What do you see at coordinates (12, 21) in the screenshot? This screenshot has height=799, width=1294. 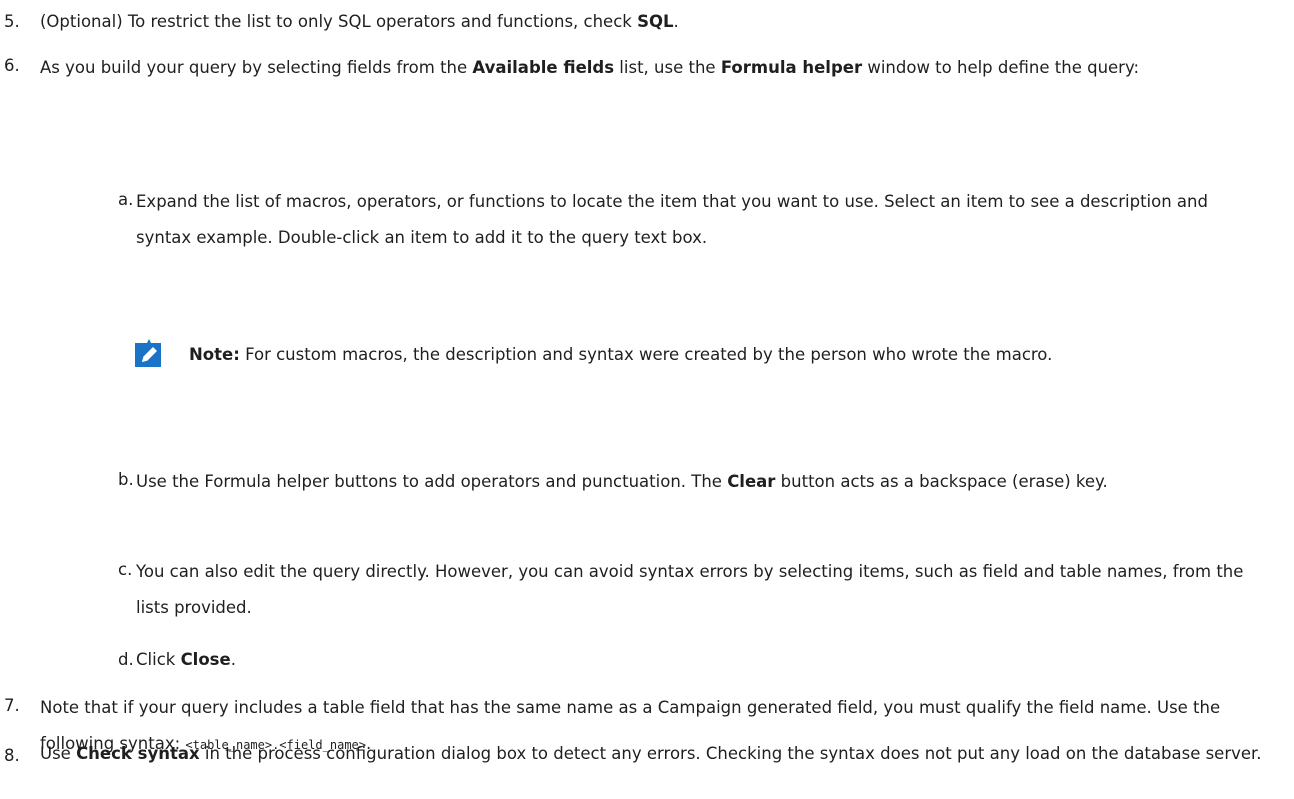 I see `step-number: 5.` at bounding box center [12, 21].